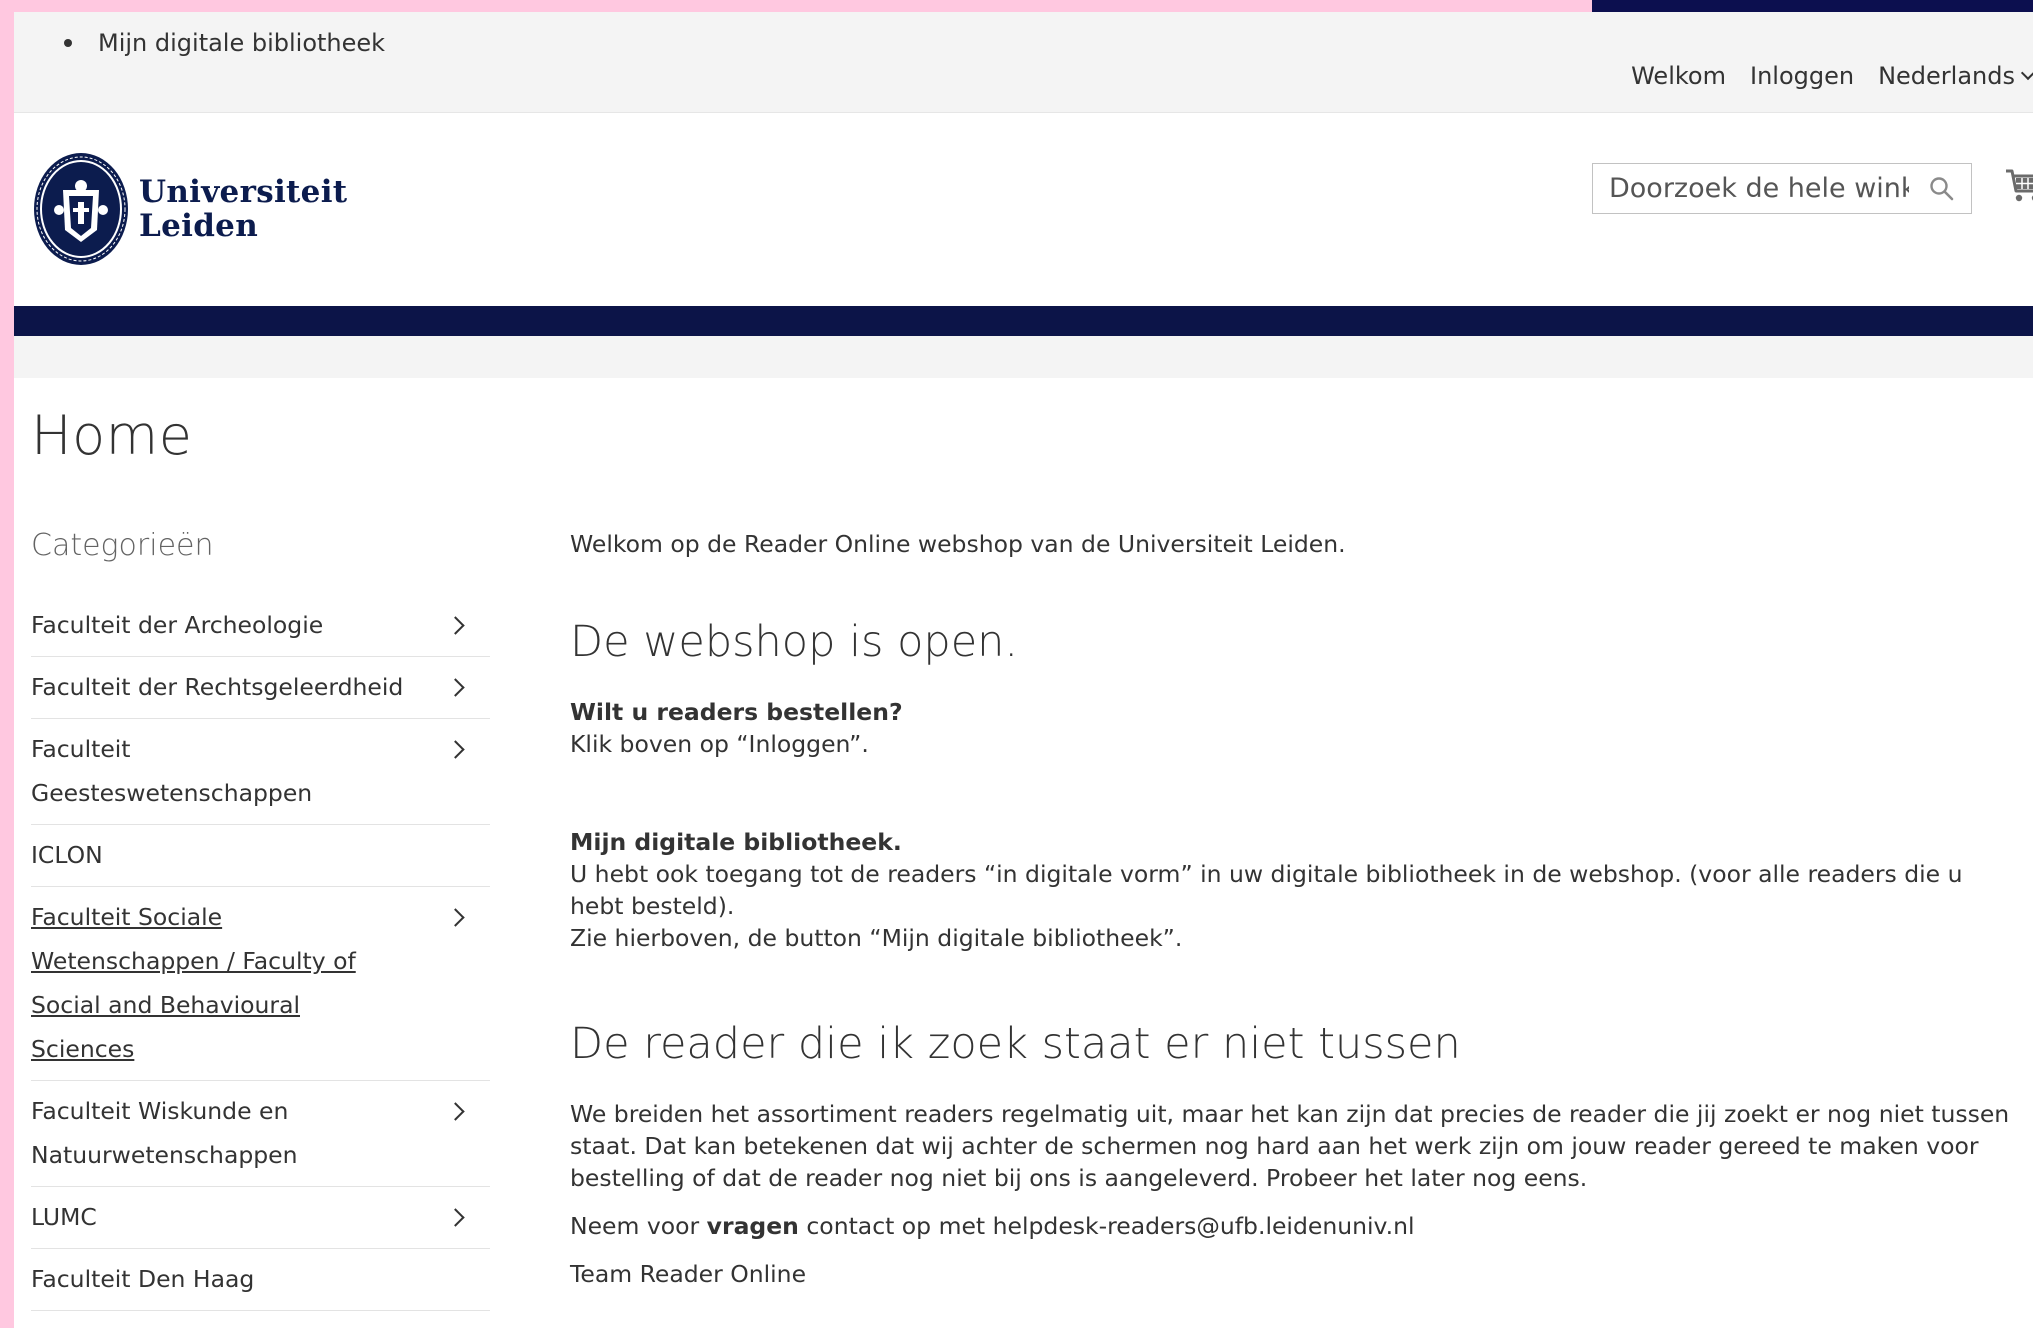 Image resolution: width=2033 pixels, height=1328 pixels. Describe the element at coordinates (172, 771) in the screenshot. I see `category-label: Faculteit Geesteswetenschappen` at that location.